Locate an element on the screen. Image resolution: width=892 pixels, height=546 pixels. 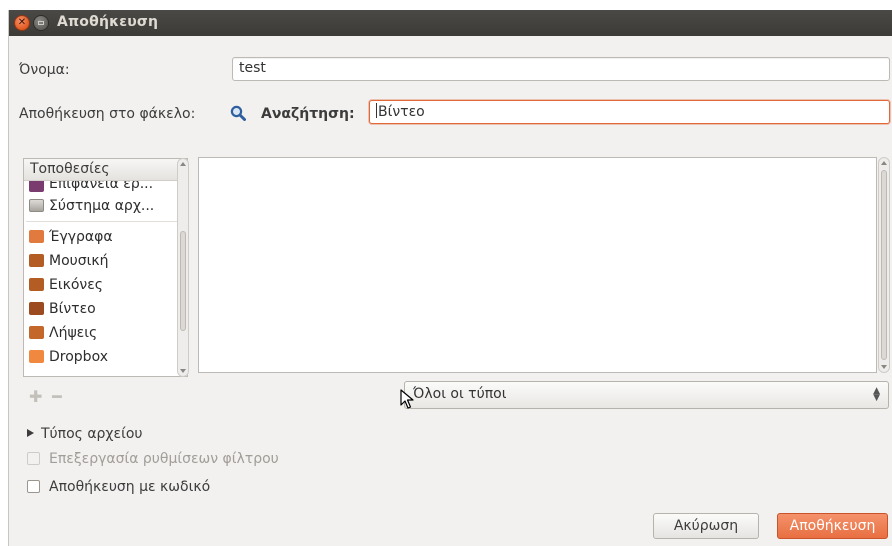
file-list-scrollbar is located at coordinates (884, 265).